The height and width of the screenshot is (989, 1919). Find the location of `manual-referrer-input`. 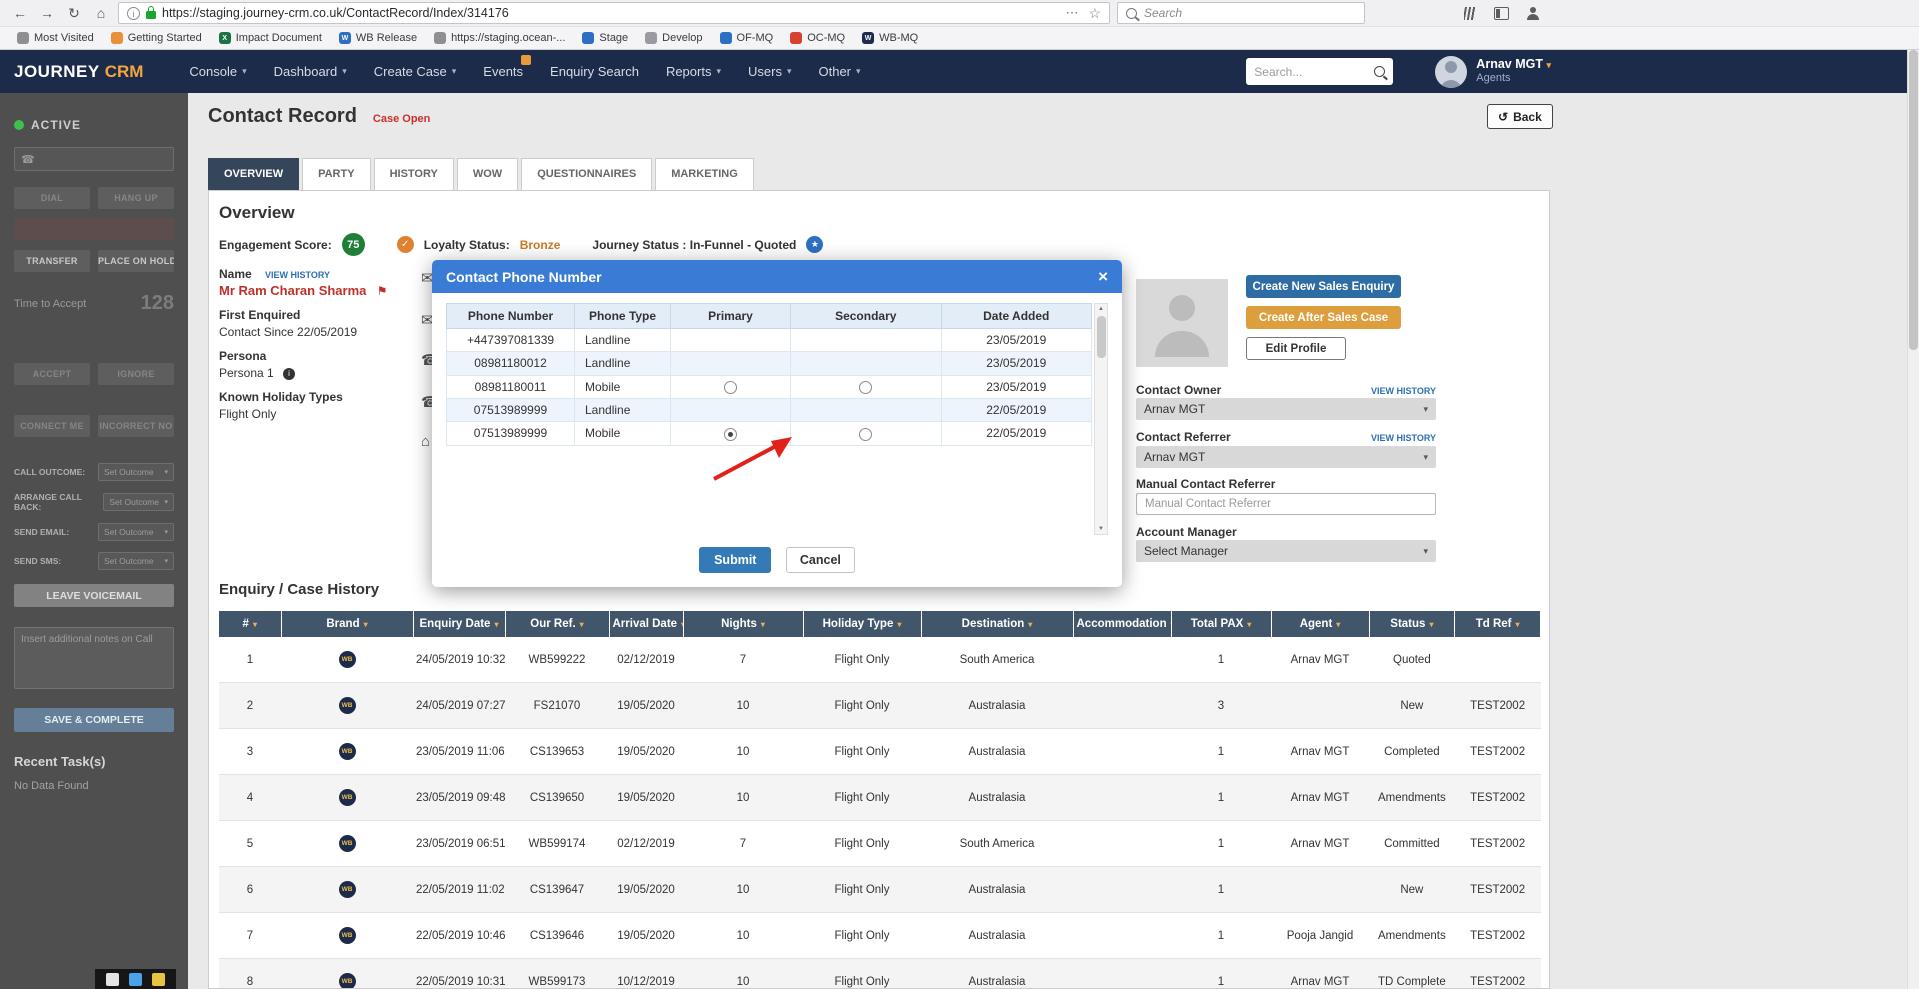

manual-referrer-input is located at coordinates (1286, 504).